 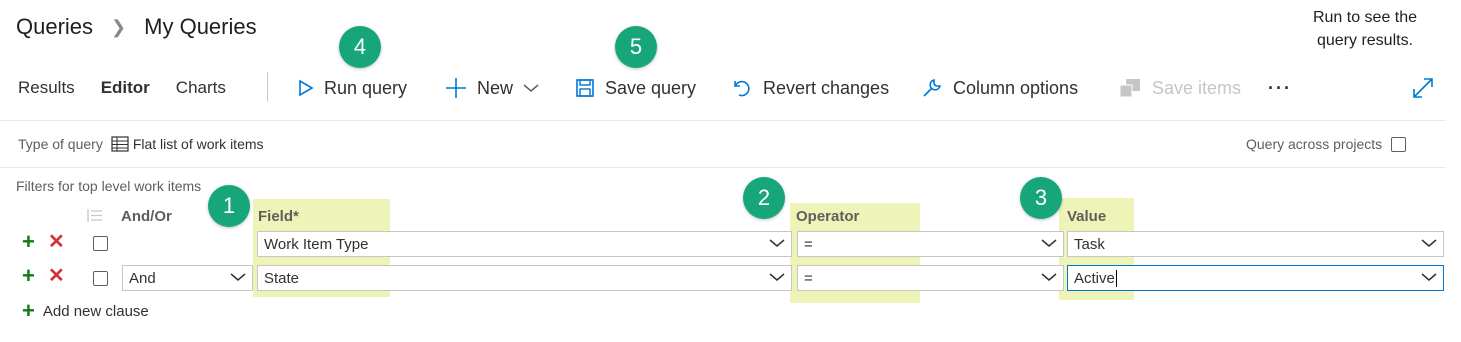 I want to click on row2-field-value: State, so click(x=282, y=278).